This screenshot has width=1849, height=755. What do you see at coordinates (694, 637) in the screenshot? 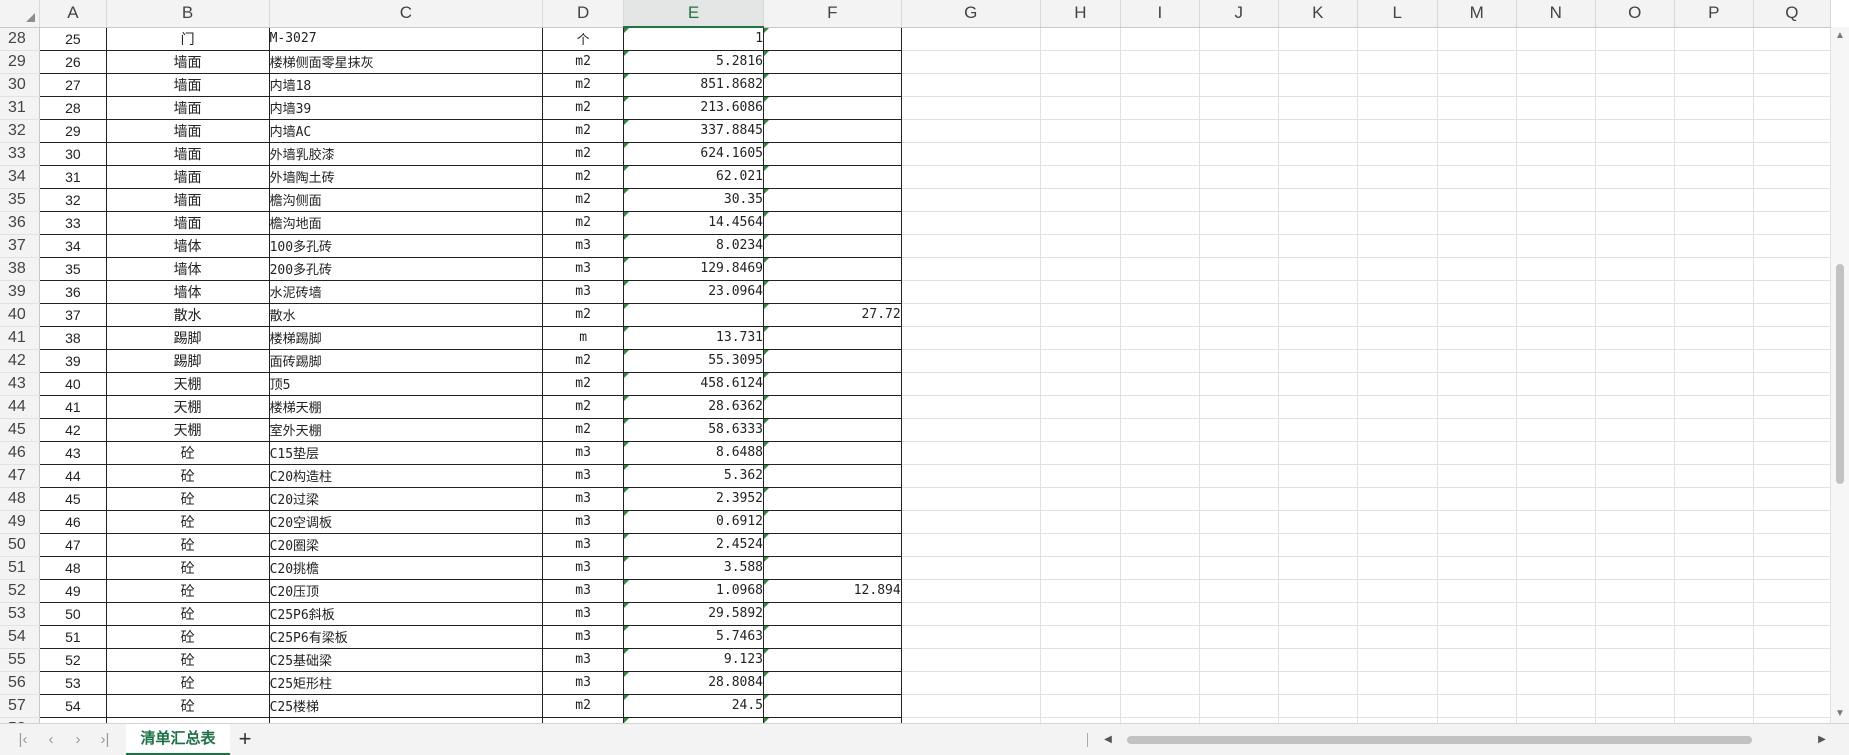
I see `cell-e: 5.7463` at bounding box center [694, 637].